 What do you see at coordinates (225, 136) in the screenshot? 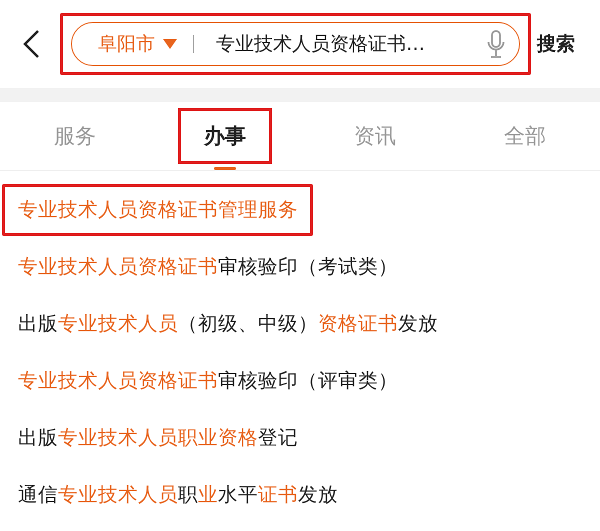
I see `tab: 办事` at bounding box center [225, 136].